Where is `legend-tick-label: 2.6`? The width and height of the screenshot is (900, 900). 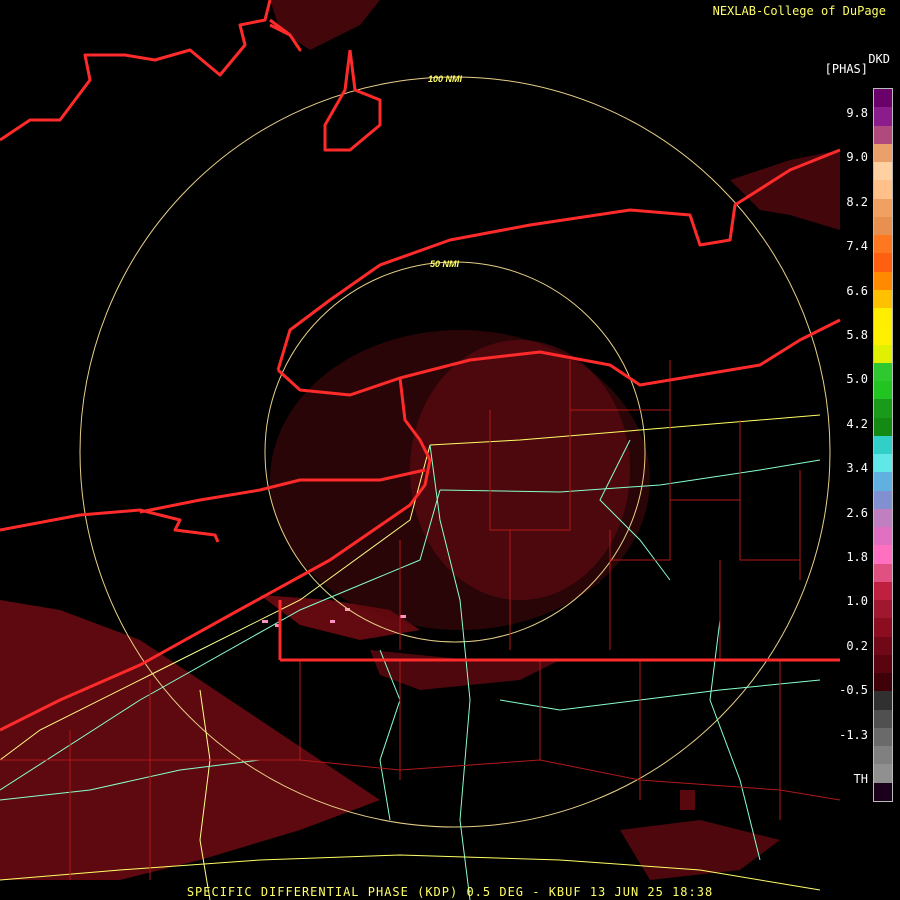
legend-tick-label: 2.6 is located at coordinates (857, 512).